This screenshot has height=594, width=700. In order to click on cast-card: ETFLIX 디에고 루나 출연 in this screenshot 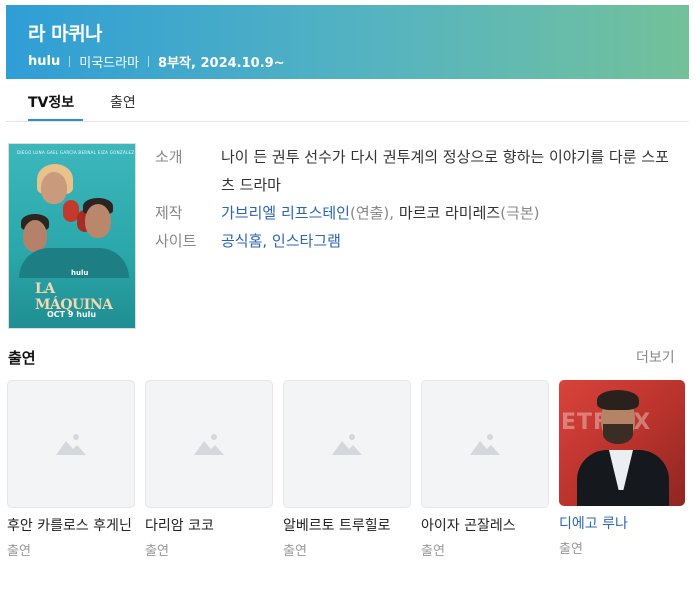, I will do `click(623, 468)`.